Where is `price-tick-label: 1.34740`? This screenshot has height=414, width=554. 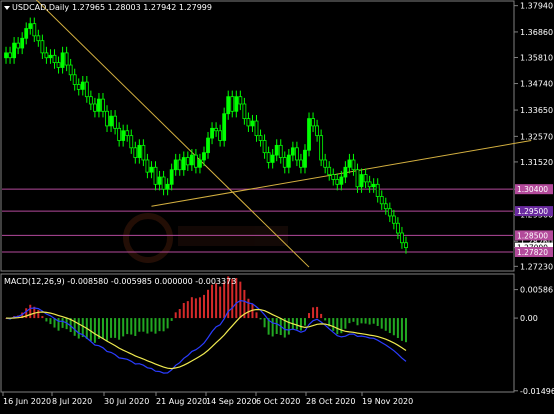 price-tick-label: 1.34740 is located at coordinates (536, 84).